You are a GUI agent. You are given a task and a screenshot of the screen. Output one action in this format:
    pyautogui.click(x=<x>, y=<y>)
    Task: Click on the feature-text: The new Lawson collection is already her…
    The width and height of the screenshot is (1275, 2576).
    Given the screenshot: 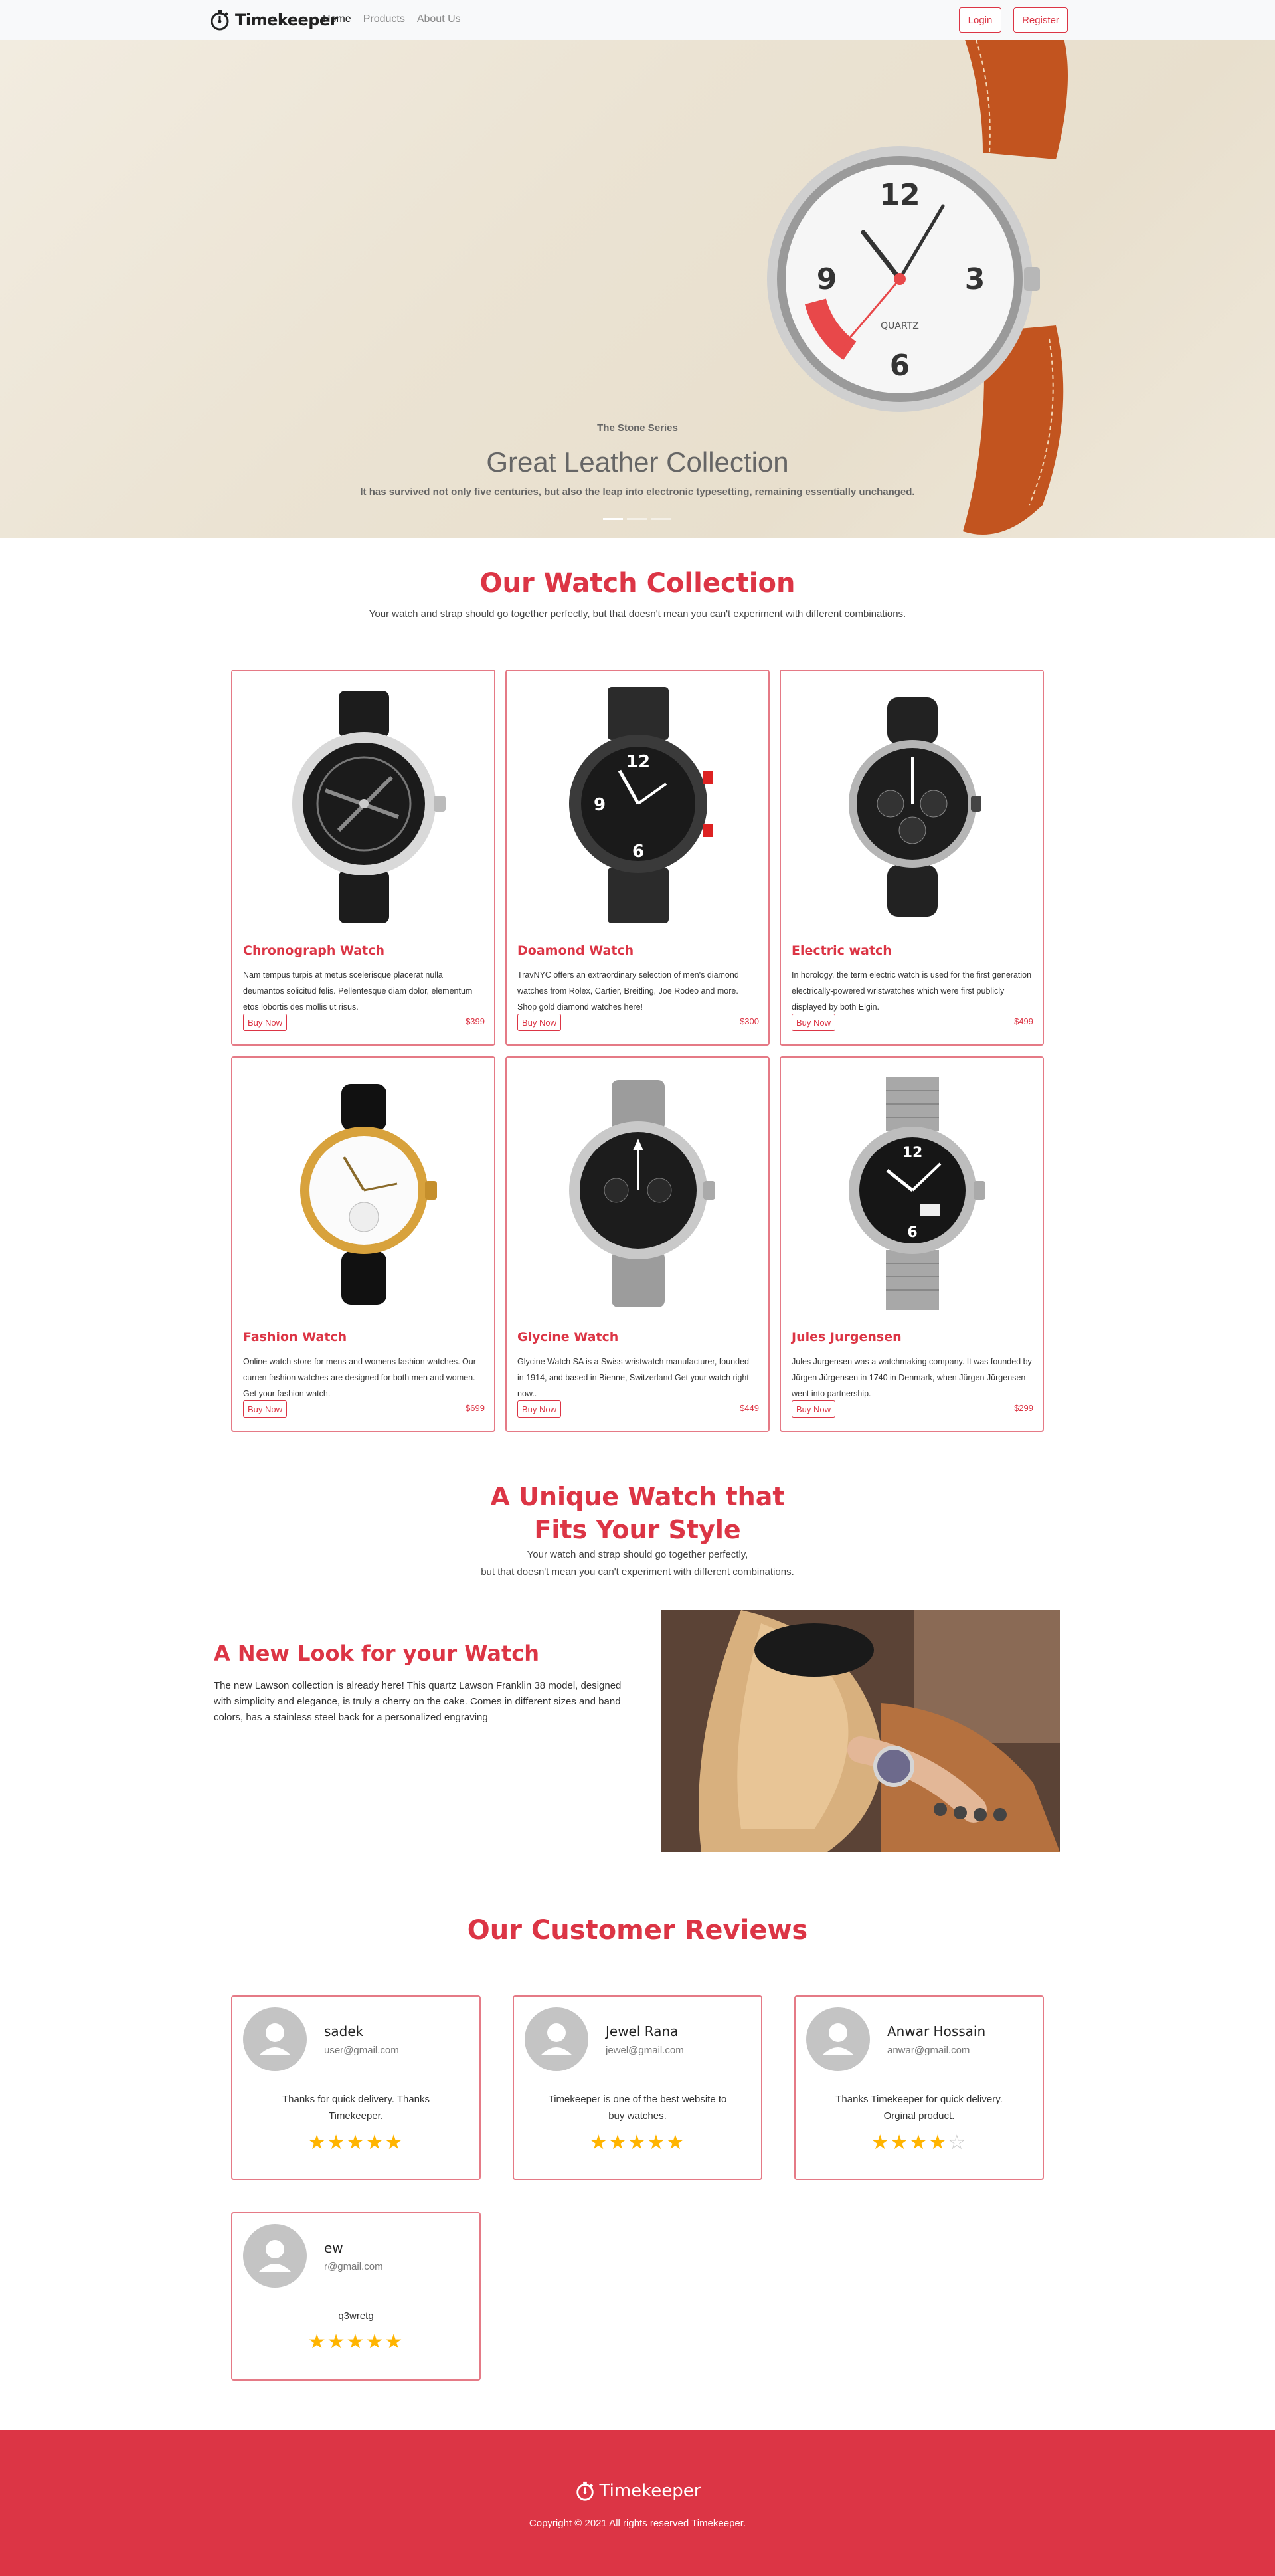 What is the action you would take?
    pyautogui.click(x=418, y=1701)
    